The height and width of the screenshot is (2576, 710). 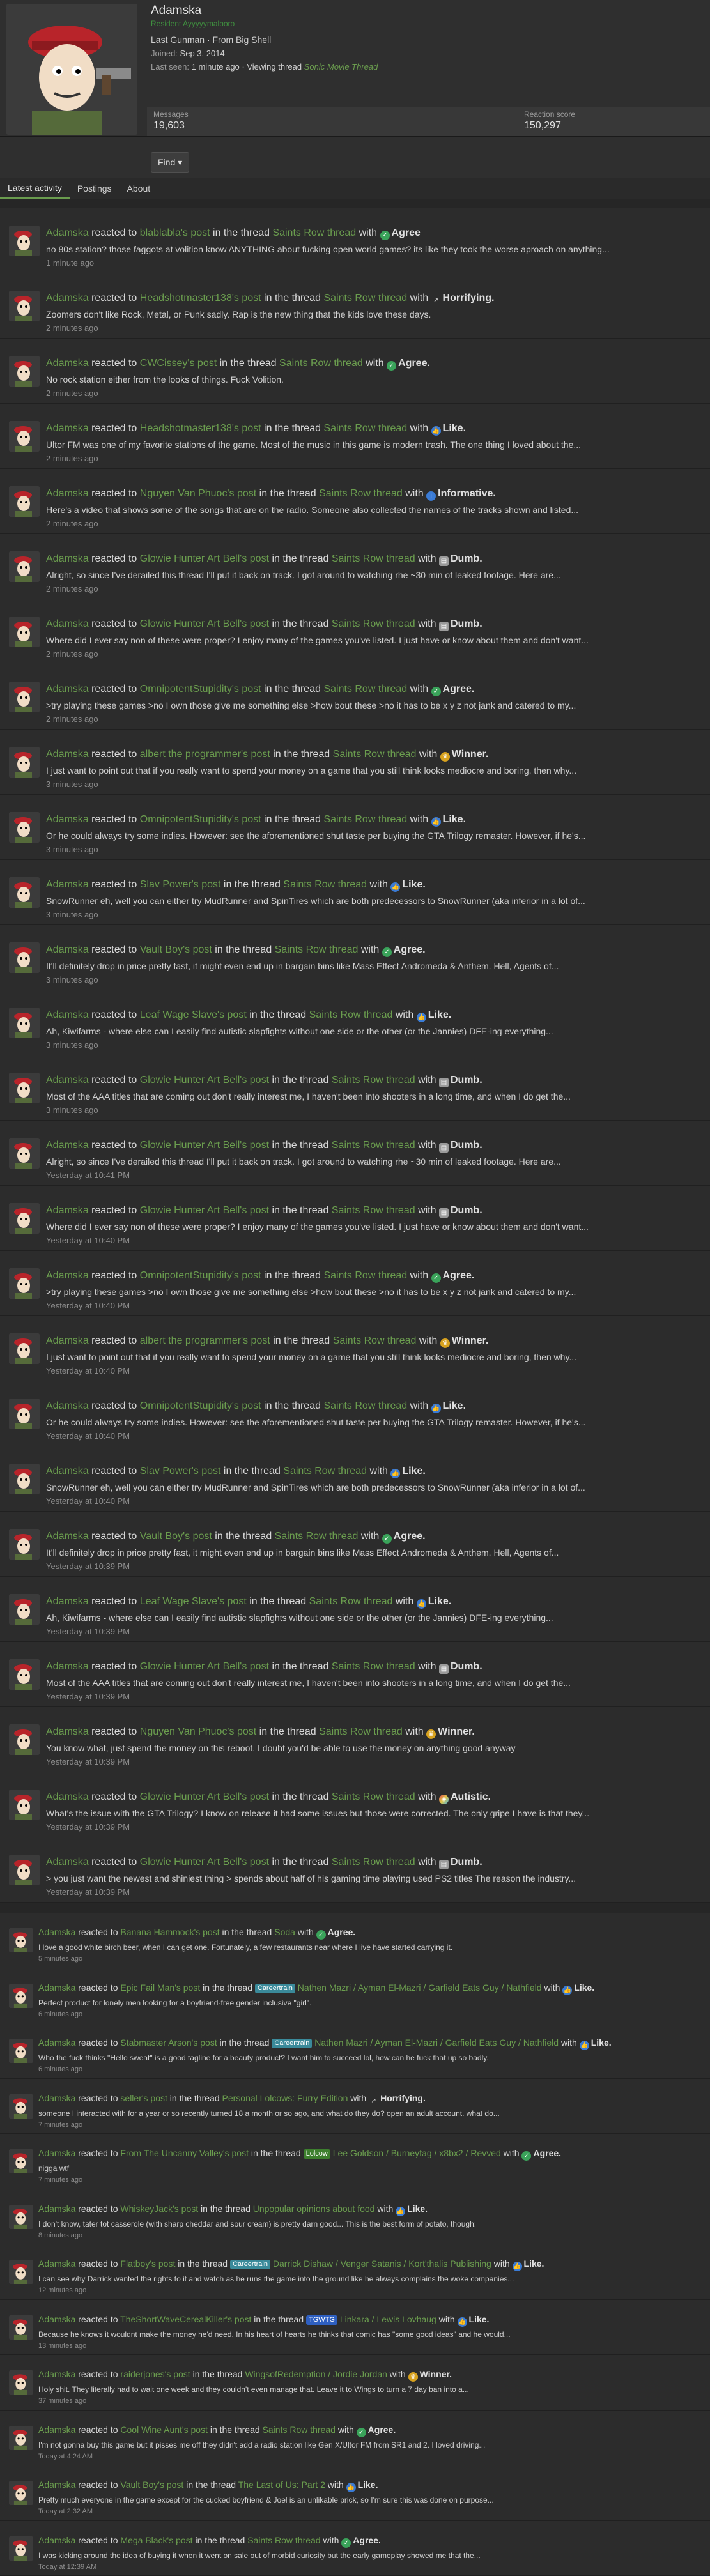 I want to click on post-link: Vault Boy's post, so click(x=176, y=949).